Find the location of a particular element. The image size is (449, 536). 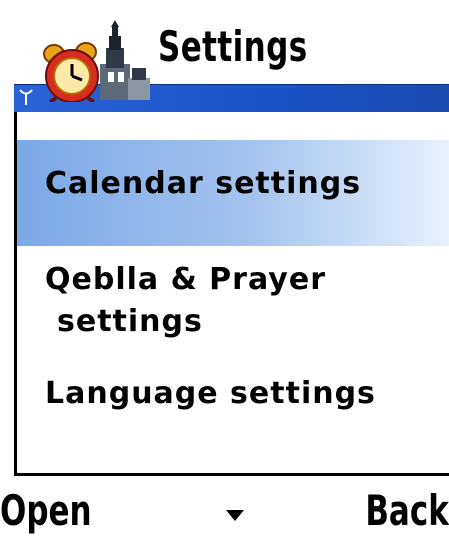

list-item-label: Qeblla & Prayer is located at coordinates (185, 279).